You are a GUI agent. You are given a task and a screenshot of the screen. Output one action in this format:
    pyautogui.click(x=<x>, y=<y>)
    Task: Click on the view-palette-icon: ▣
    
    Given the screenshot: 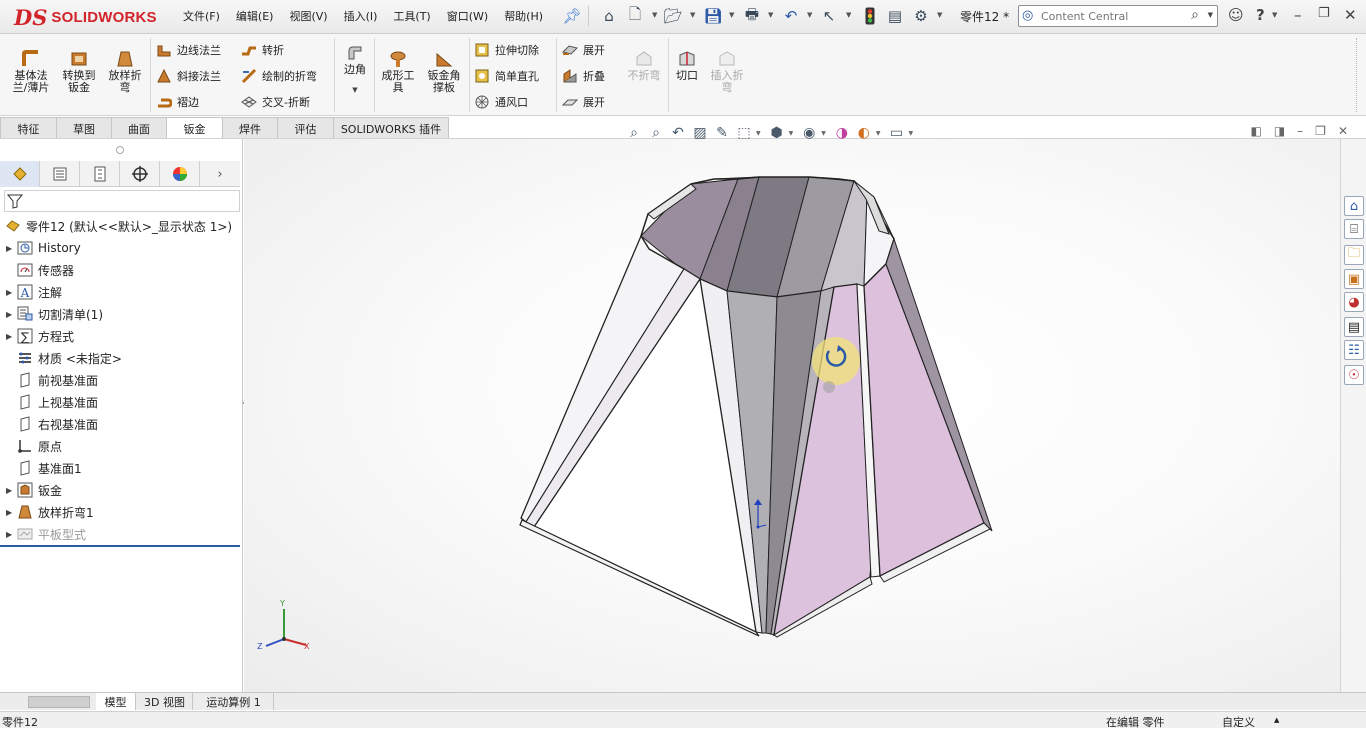 What is the action you would take?
    pyautogui.click(x=1354, y=279)
    